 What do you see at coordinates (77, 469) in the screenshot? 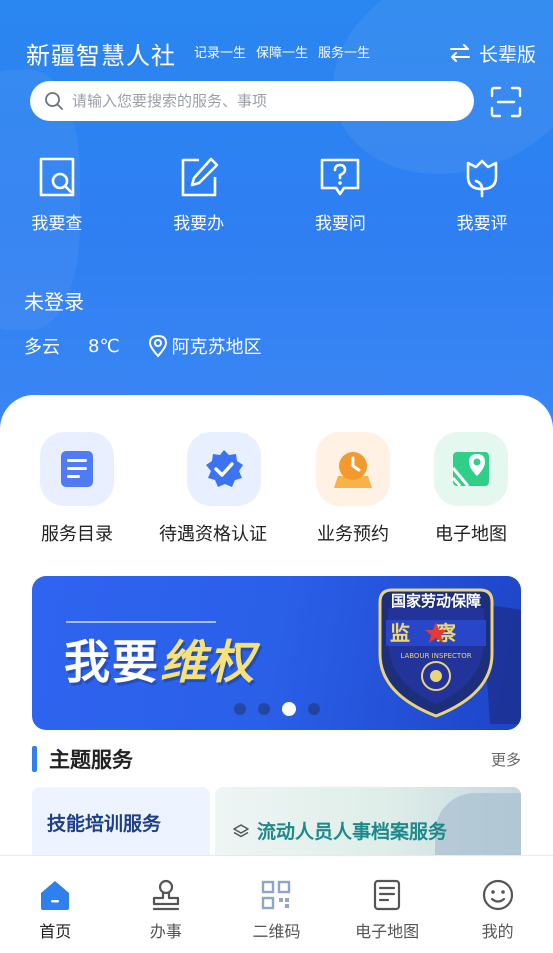
I see `catalog-icon` at bounding box center [77, 469].